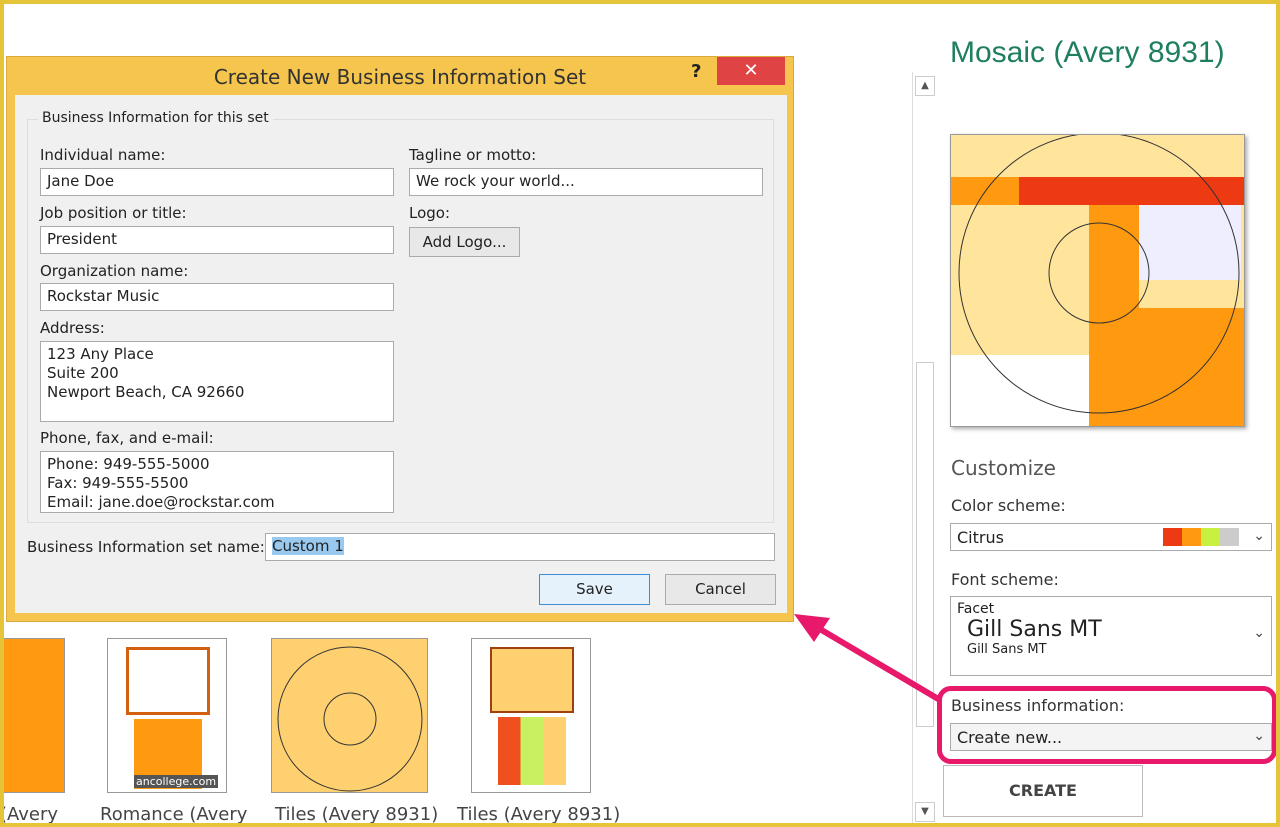 Image resolution: width=1280 pixels, height=827 pixels. I want to click on set-name-value: Custom 1, so click(308, 546).